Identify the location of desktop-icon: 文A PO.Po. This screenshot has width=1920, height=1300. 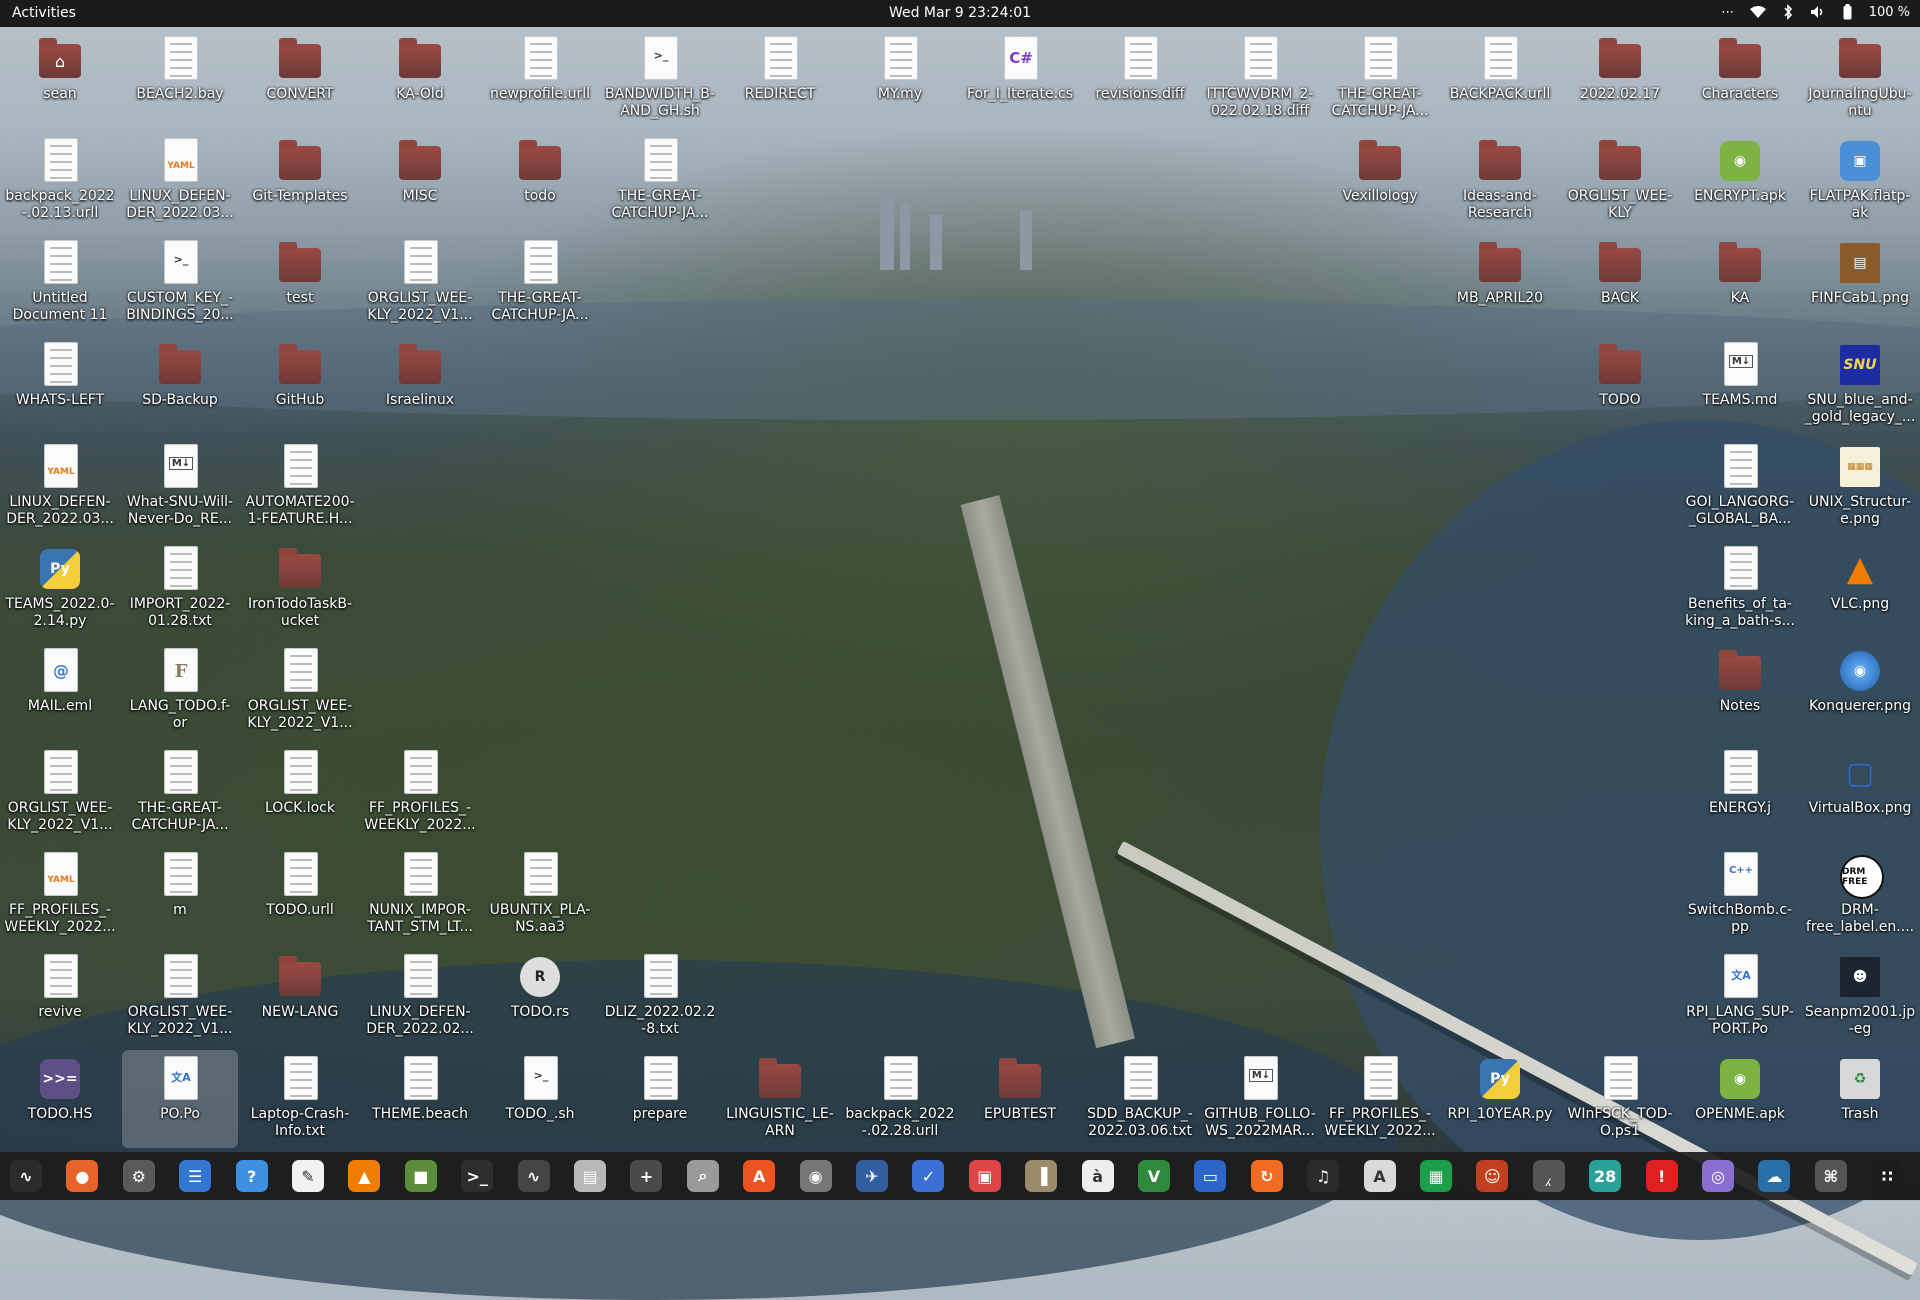
(180, 1099).